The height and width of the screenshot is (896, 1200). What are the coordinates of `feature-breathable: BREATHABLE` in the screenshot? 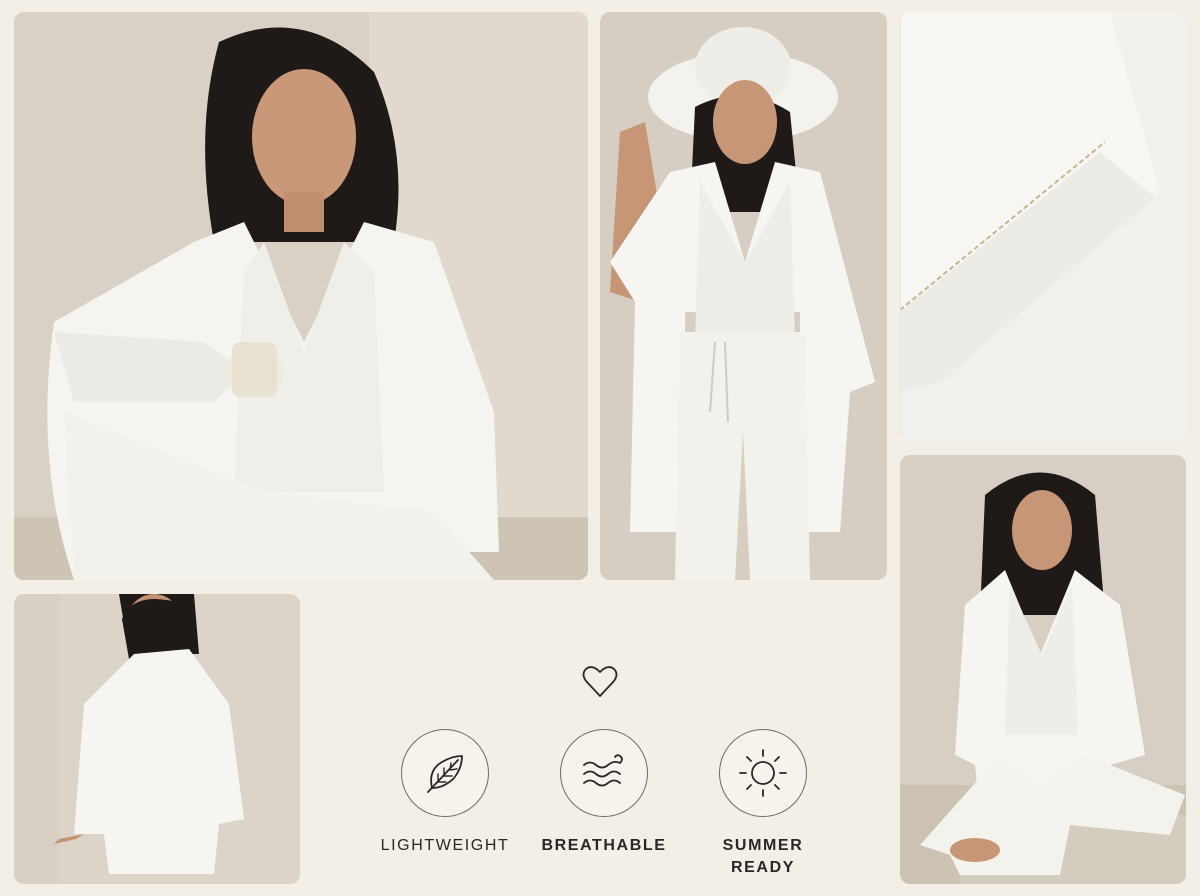 It's located at (604, 793).